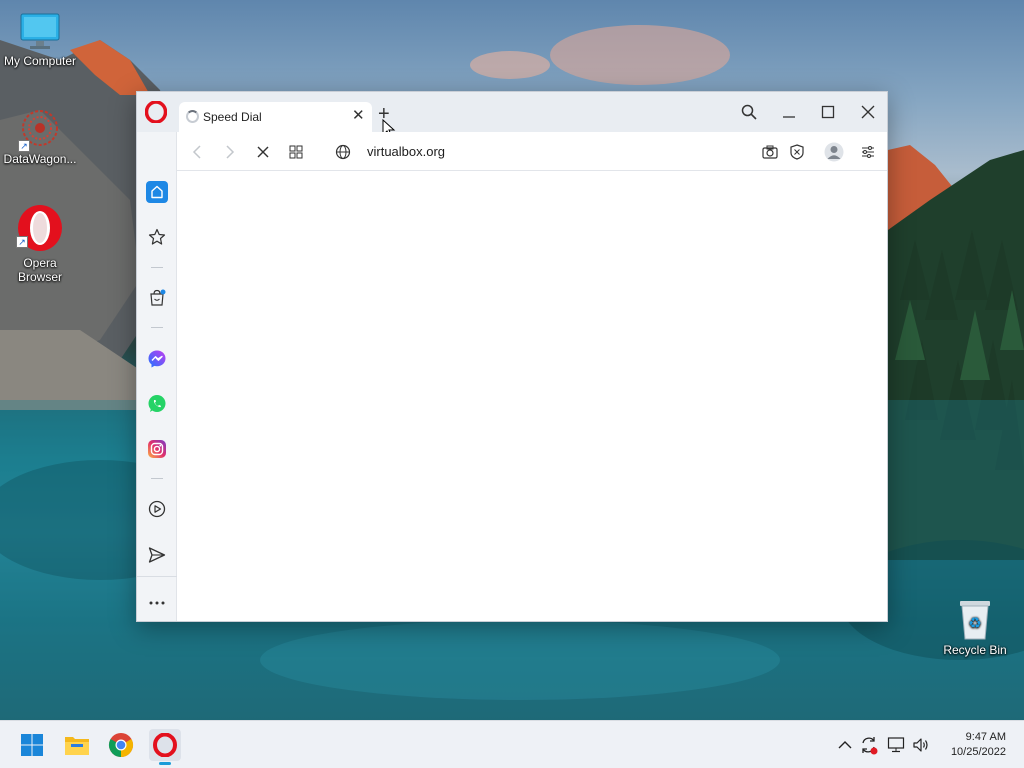 The height and width of the screenshot is (768, 1024). Describe the element at coordinates (512, 744) in the screenshot. I see `taskbar: 9:47 AM 10/25/2022` at that location.